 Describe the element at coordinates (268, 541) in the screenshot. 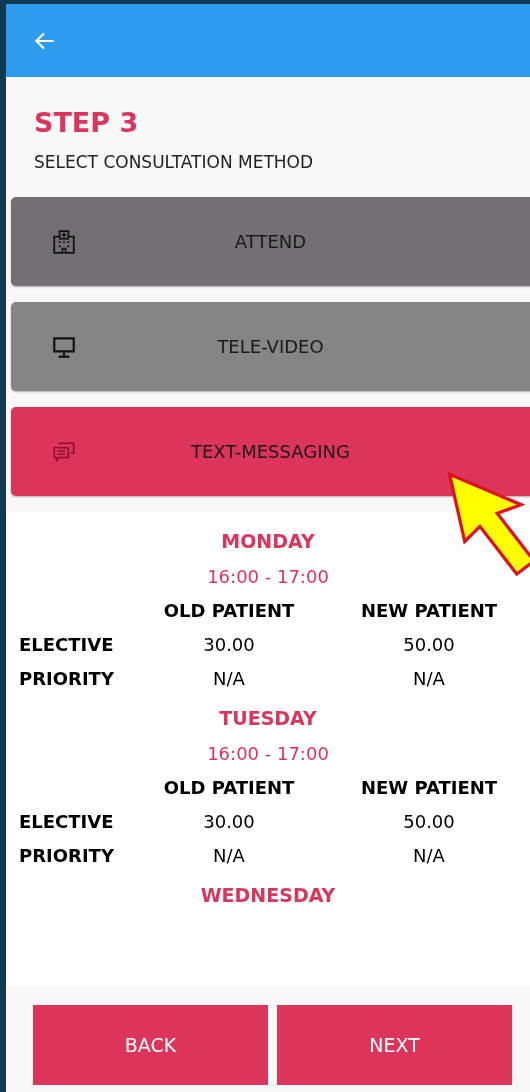

I see `day-heading: MONDAY` at that location.